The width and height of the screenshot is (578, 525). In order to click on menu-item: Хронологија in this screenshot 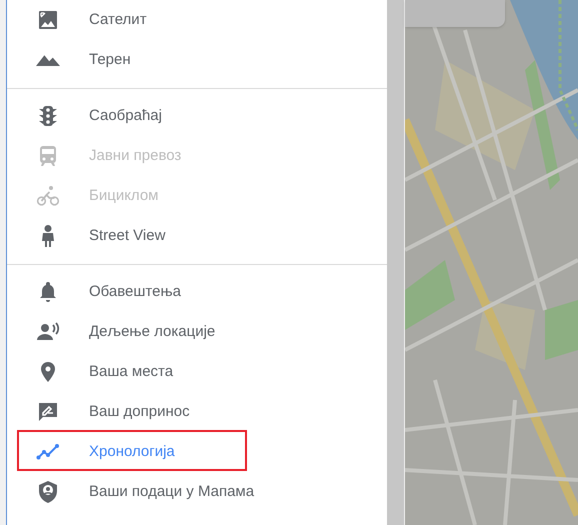, I will do `click(197, 452)`.